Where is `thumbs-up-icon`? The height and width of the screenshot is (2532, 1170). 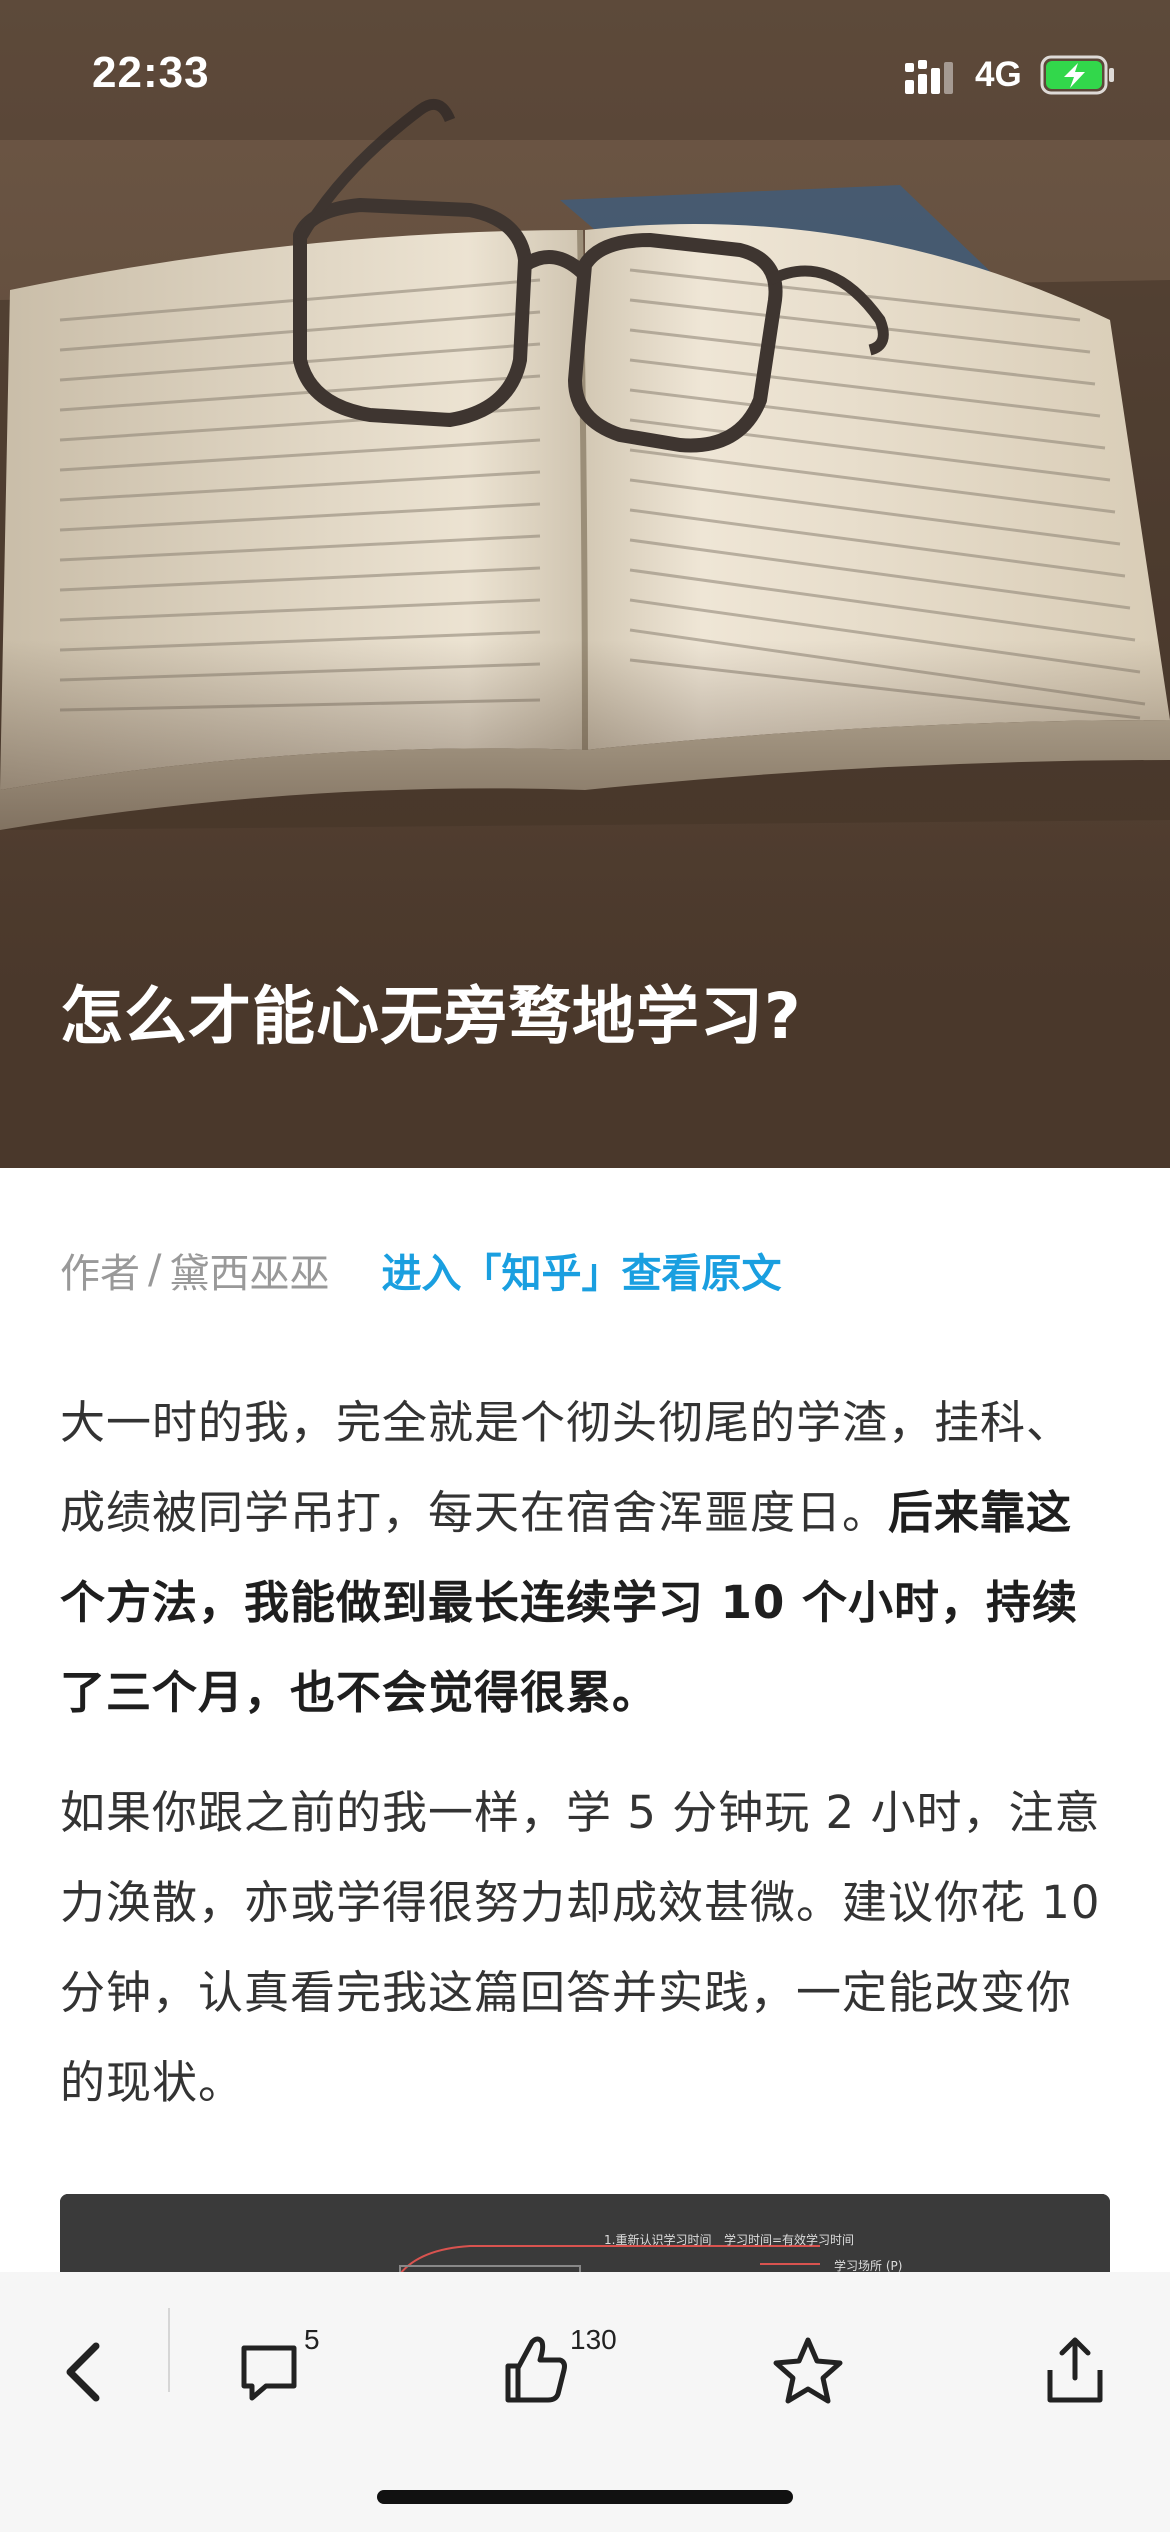
thumbs-up-icon is located at coordinates (536, 2369).